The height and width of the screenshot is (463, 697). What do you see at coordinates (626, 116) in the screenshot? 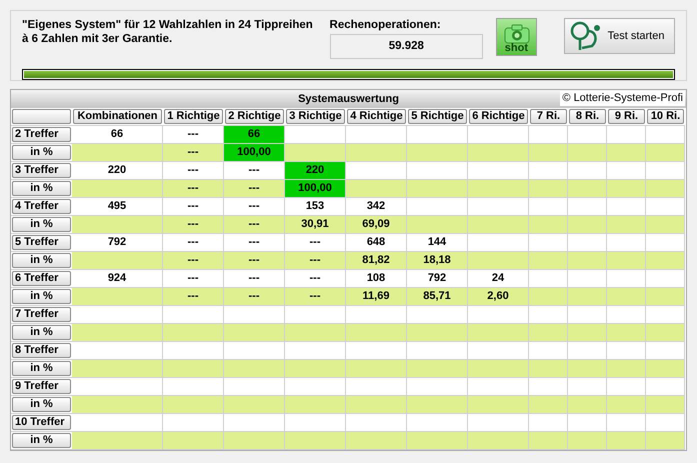
I see `column-header: 9 Ri.` at bounding box center [626, 116].